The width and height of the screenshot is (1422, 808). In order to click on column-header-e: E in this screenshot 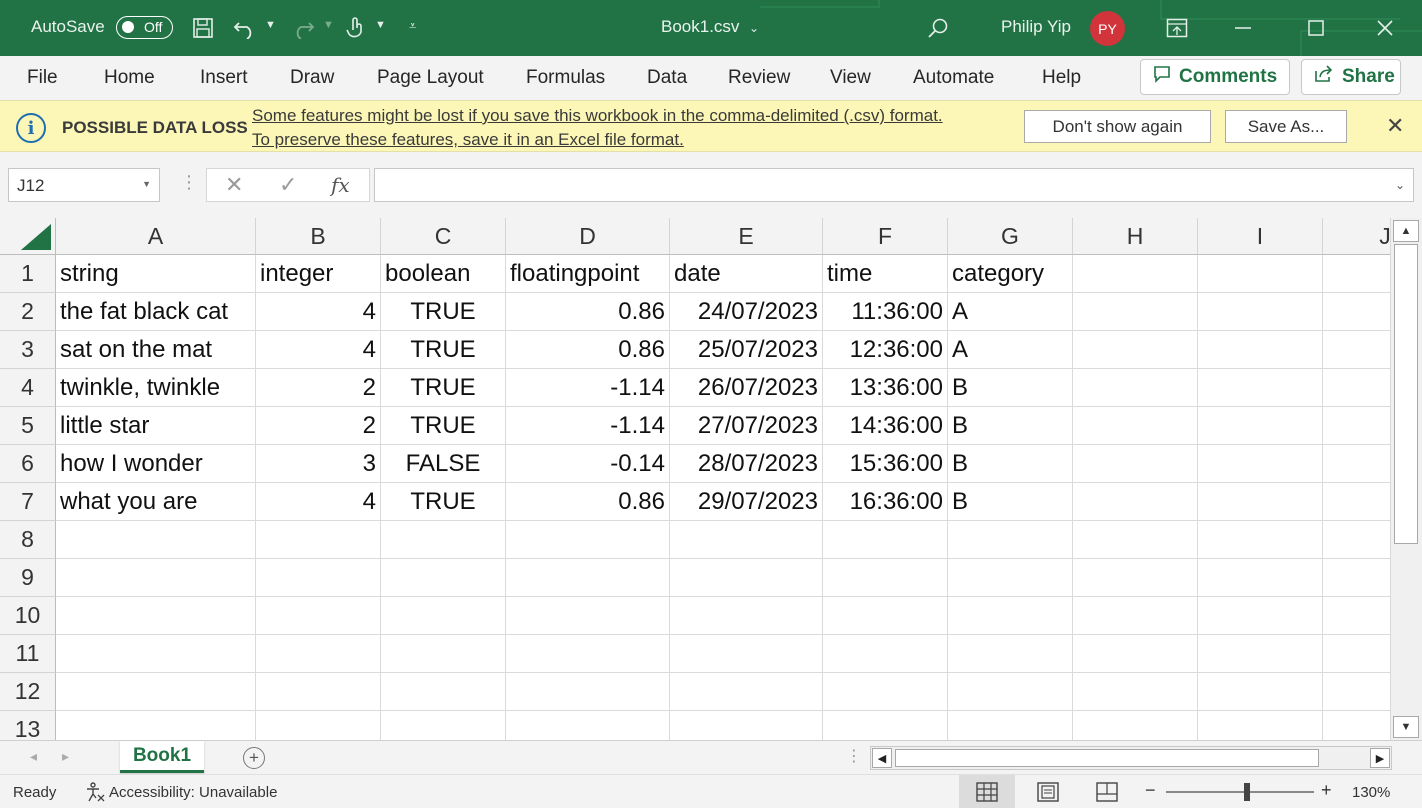, I will do `click(746, 236)`.